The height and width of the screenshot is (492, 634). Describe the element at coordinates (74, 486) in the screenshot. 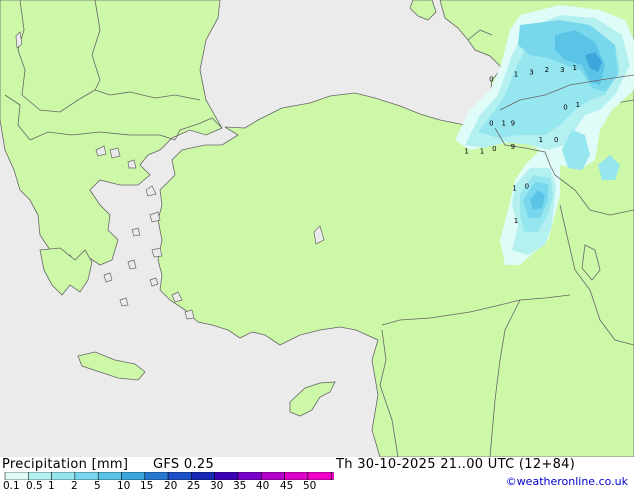

I see `legend-label: 2` at that location.